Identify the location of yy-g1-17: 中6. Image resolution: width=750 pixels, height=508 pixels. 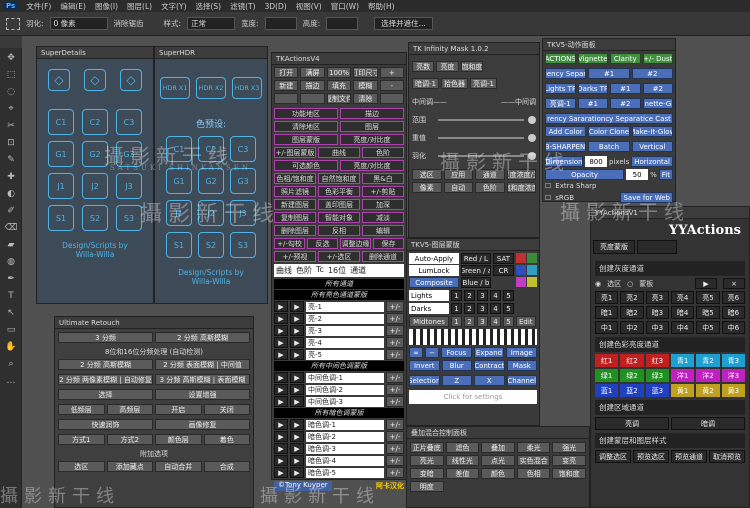
(733, 327).